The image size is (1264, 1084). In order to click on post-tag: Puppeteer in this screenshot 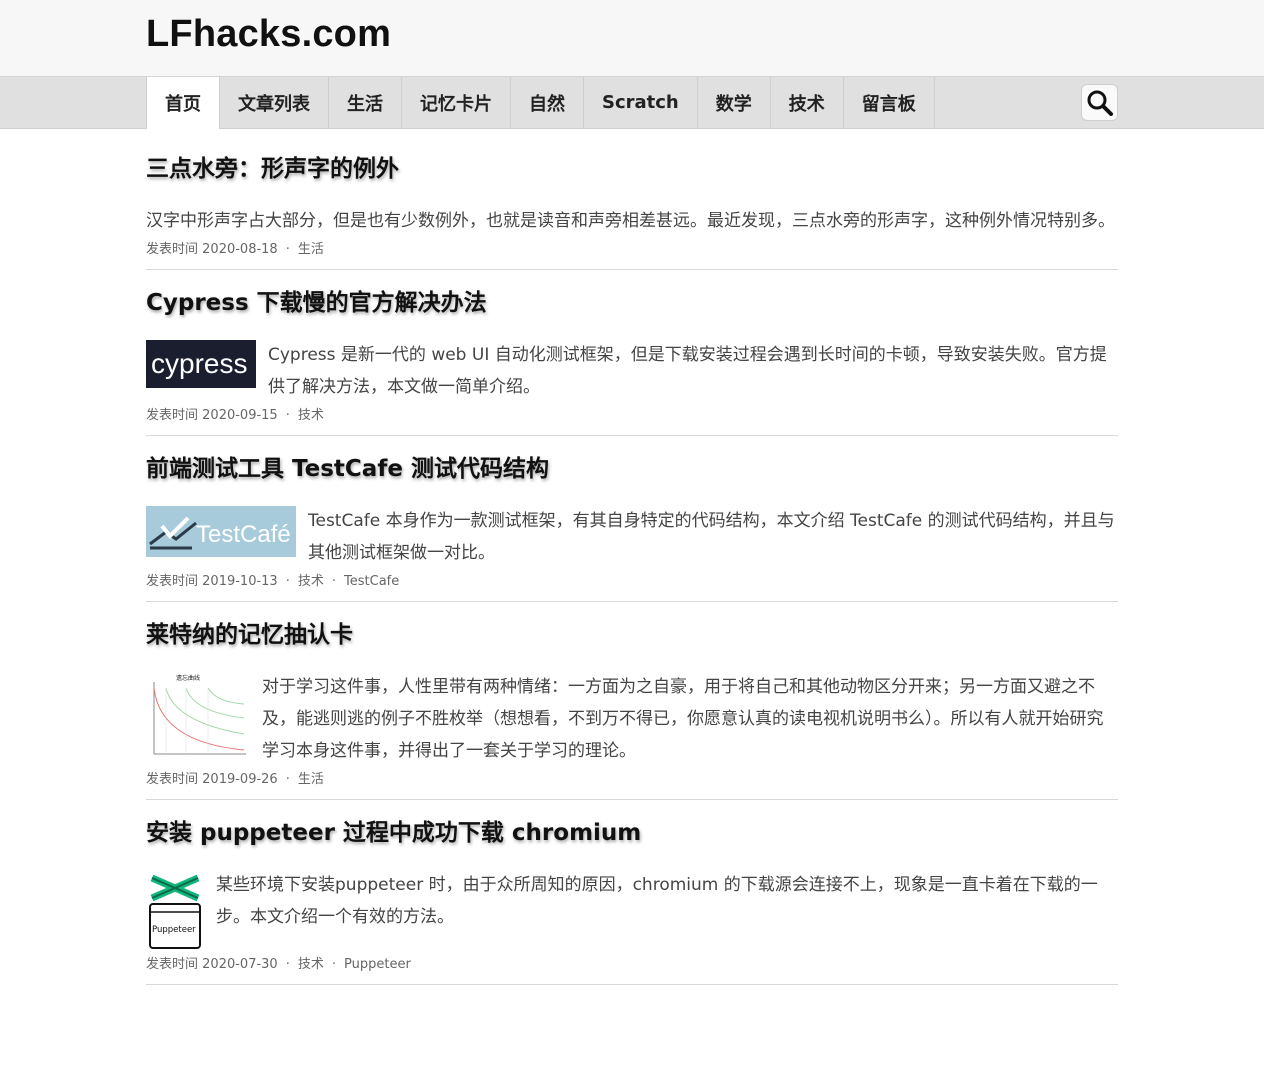, I will do `click(377, 964)`.